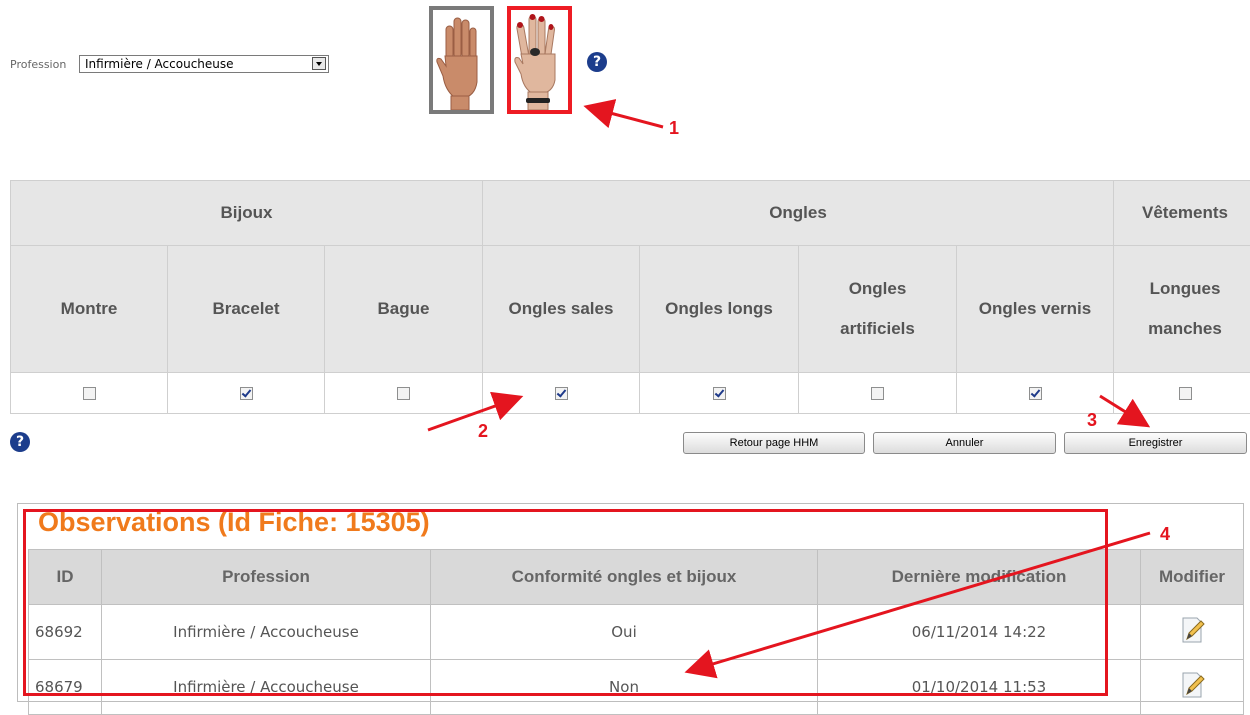 Image resolution: width=1250 pixels, height=715 pixels. What do you see at coordinates (1092, 420) in the screenshot?
I see `annotation-step-3: 3` at bounding box center [1092, 420].